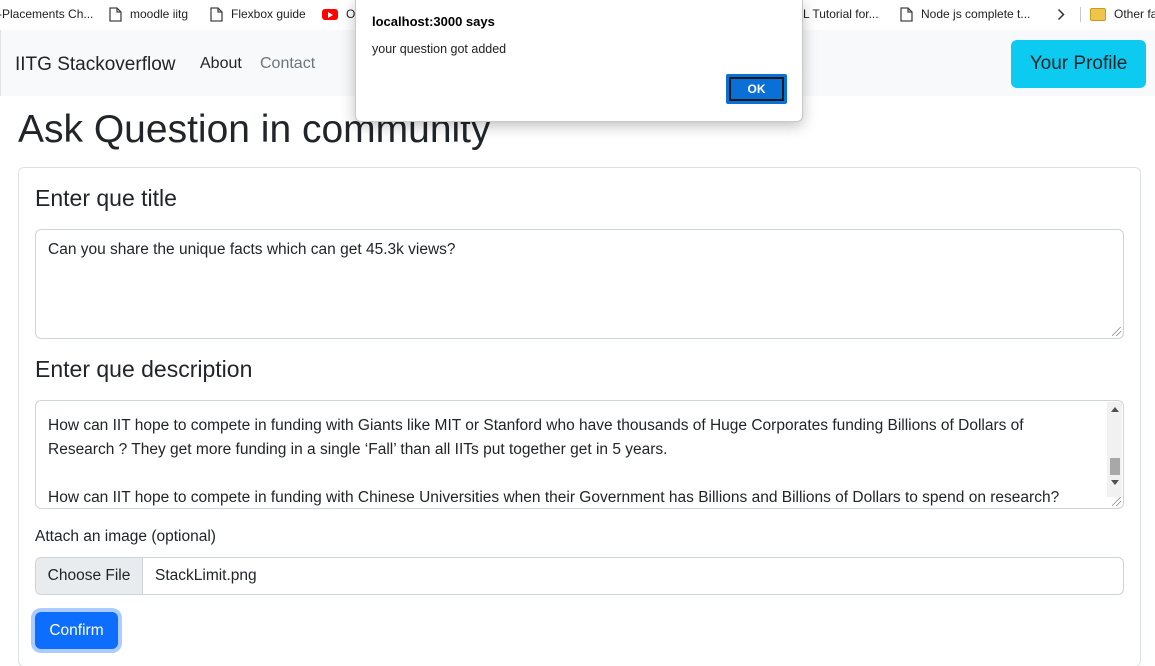 This screenshot has width=1155, height=666. Describe the element at coordinates (351, 14) in the screenshot. I see `bookmark-label: O` at that location.